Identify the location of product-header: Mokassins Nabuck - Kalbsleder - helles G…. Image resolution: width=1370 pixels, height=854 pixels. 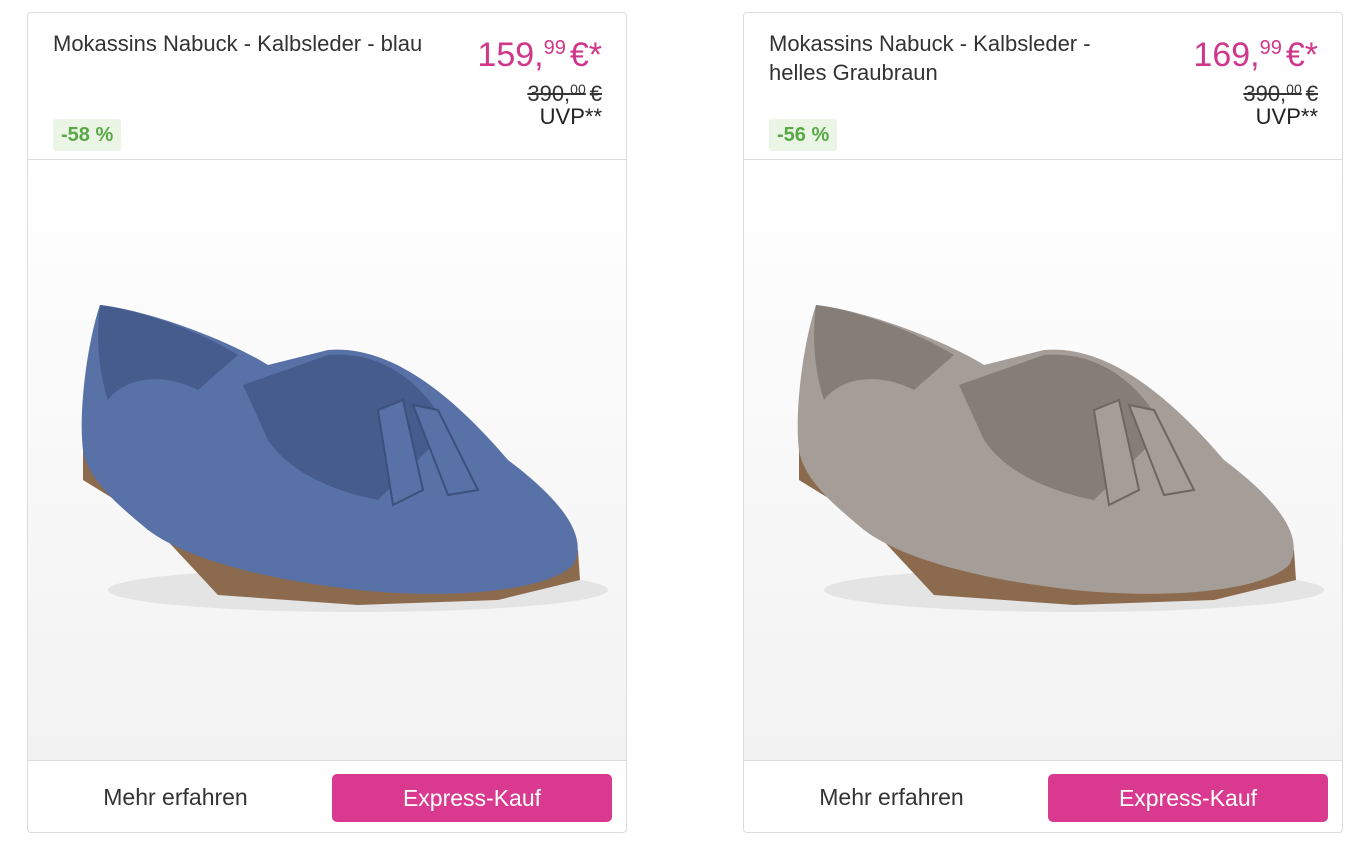
(1043, 86).